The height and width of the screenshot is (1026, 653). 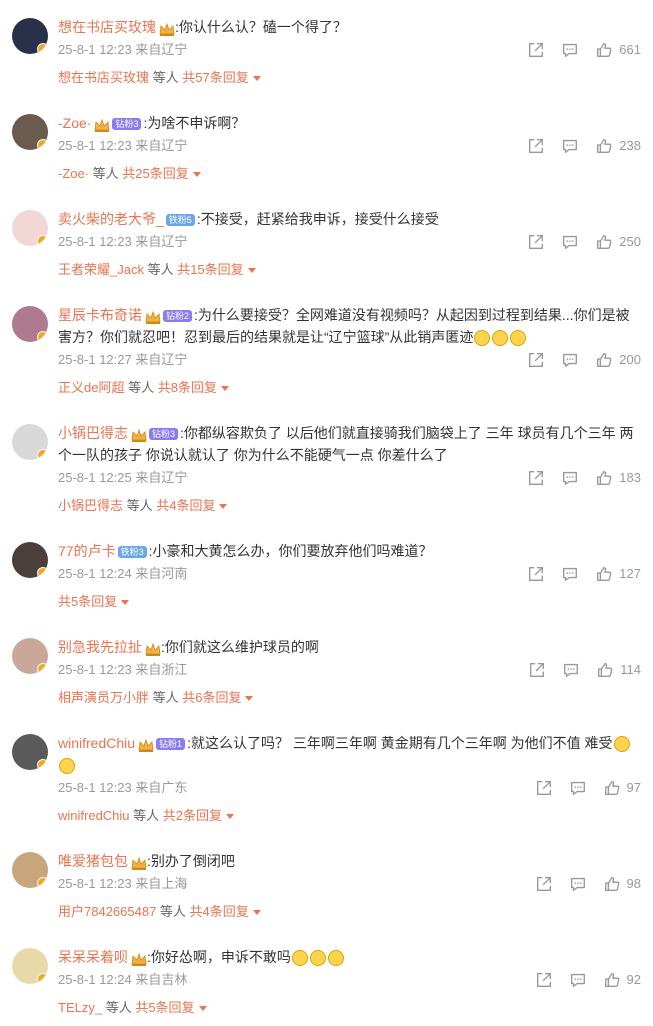 What do you see at coordinates (107, 911) in the screenshot?
I see `reply-username: 用户7842665487` at bounding box center [107, 911].